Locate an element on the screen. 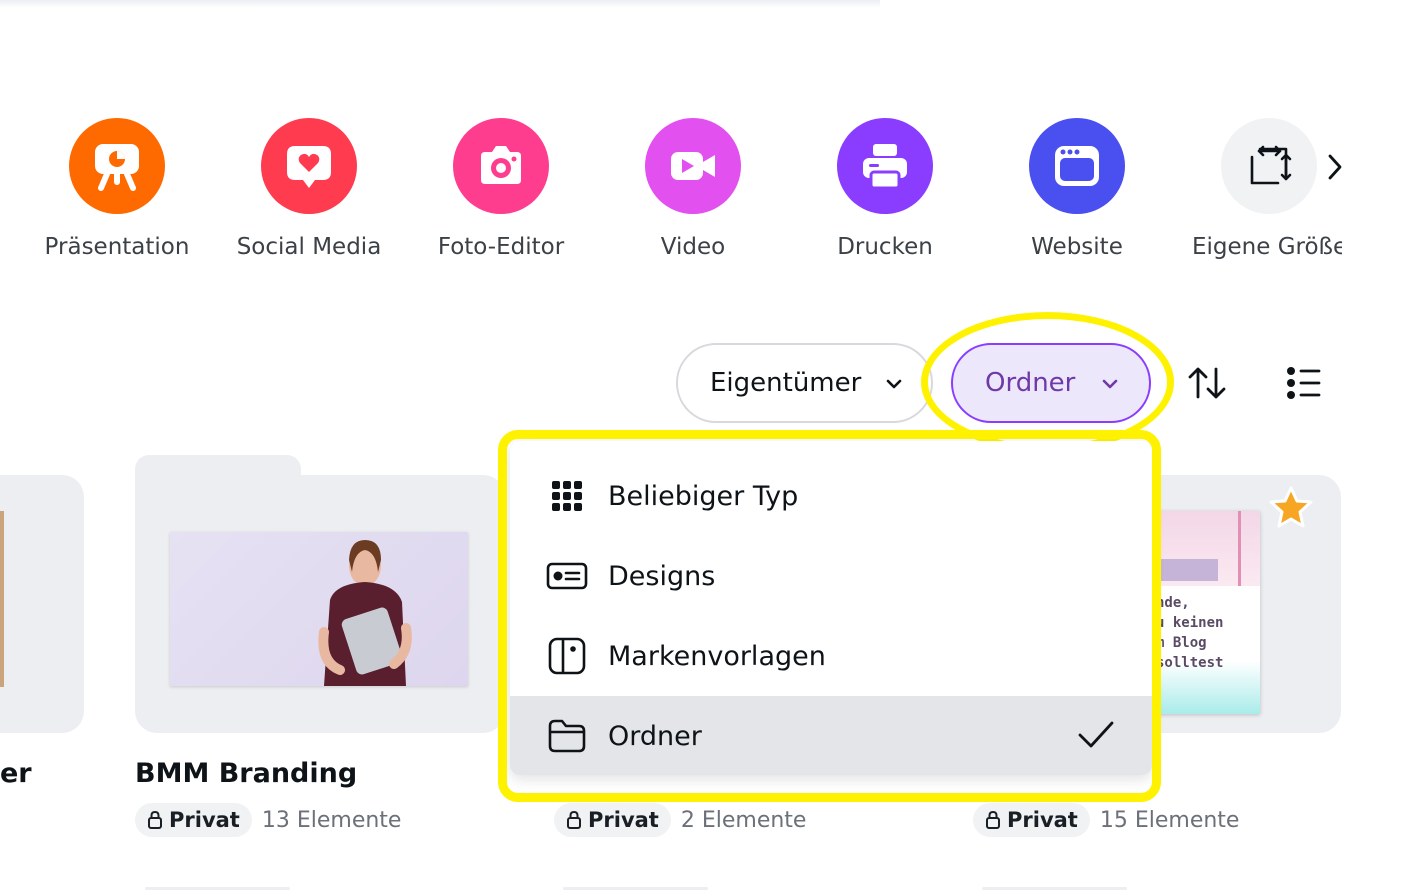 The image size is (1427, 890). category-label: Website is located at coordinates (1077, 247).